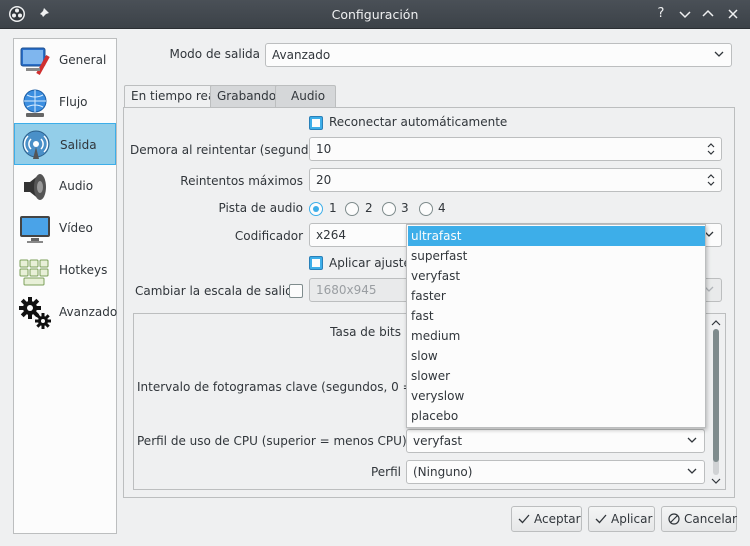  What do you see at coordinates (556, 396) in the screenshot?
I see `dropdown-item-veryslow: veryslow` at bounding box center [556, 396].